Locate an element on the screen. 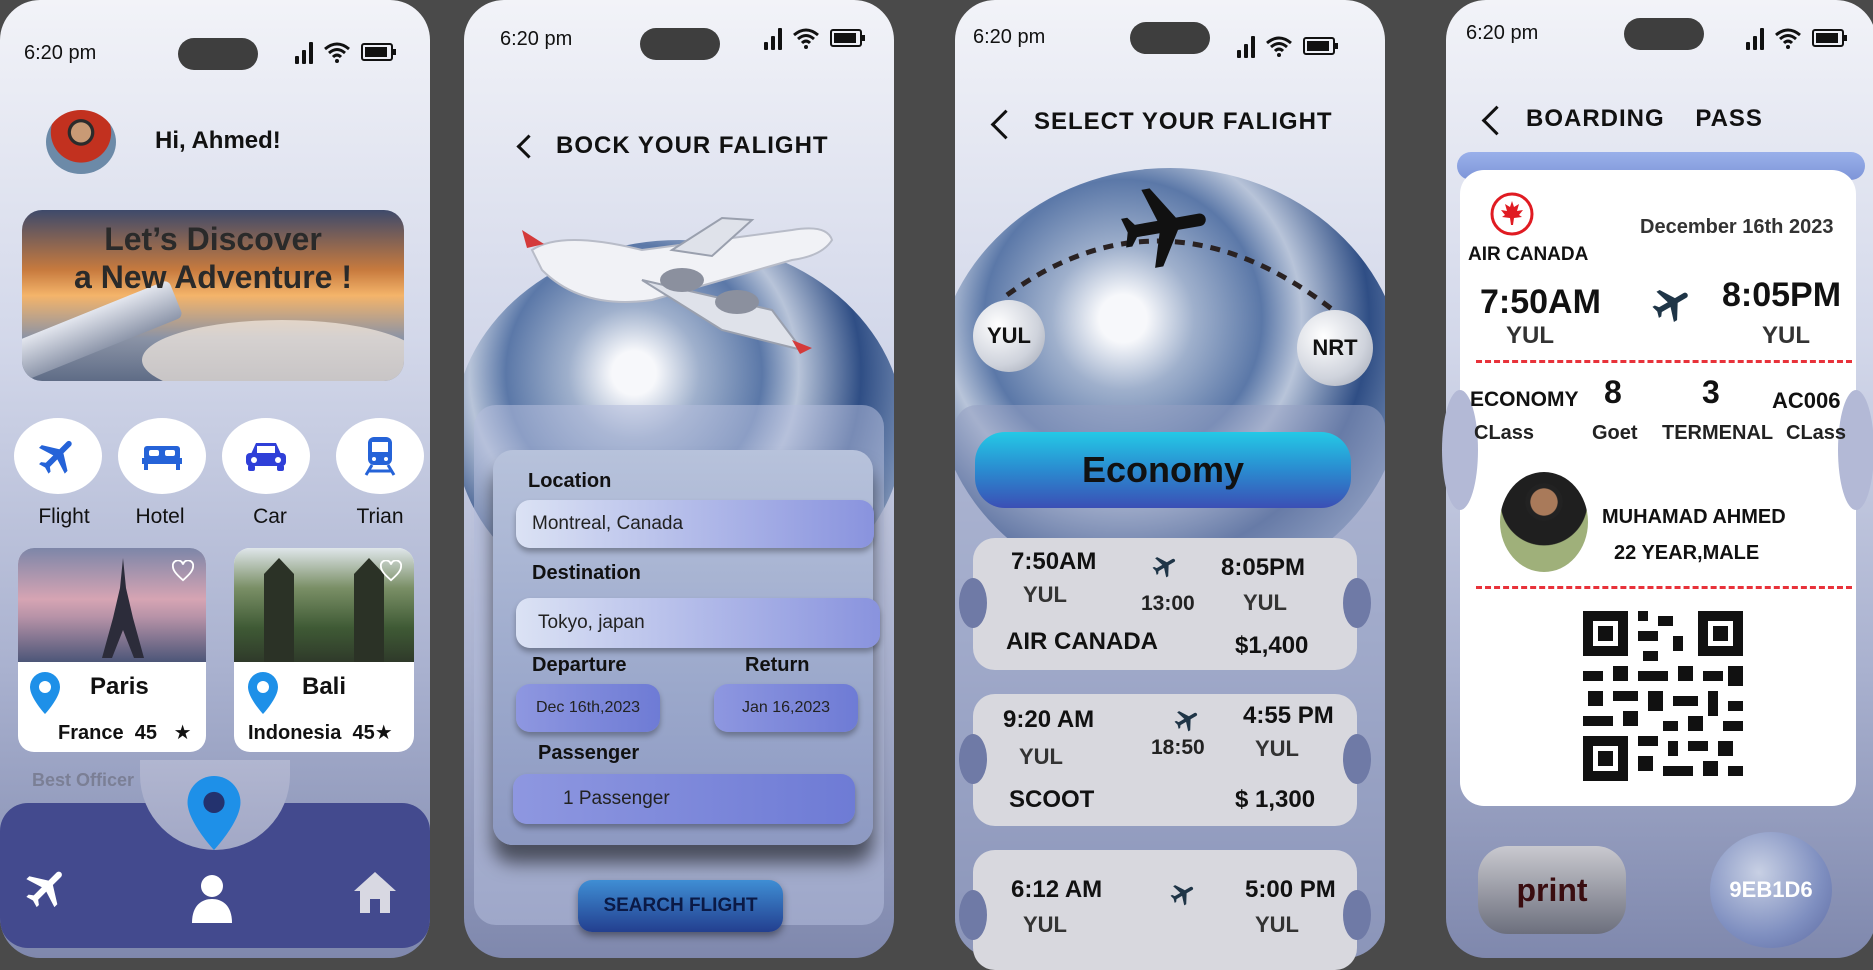 This screenshot has width=1873, height=970. departure-label: Departure is located at coordinates (579, 665).